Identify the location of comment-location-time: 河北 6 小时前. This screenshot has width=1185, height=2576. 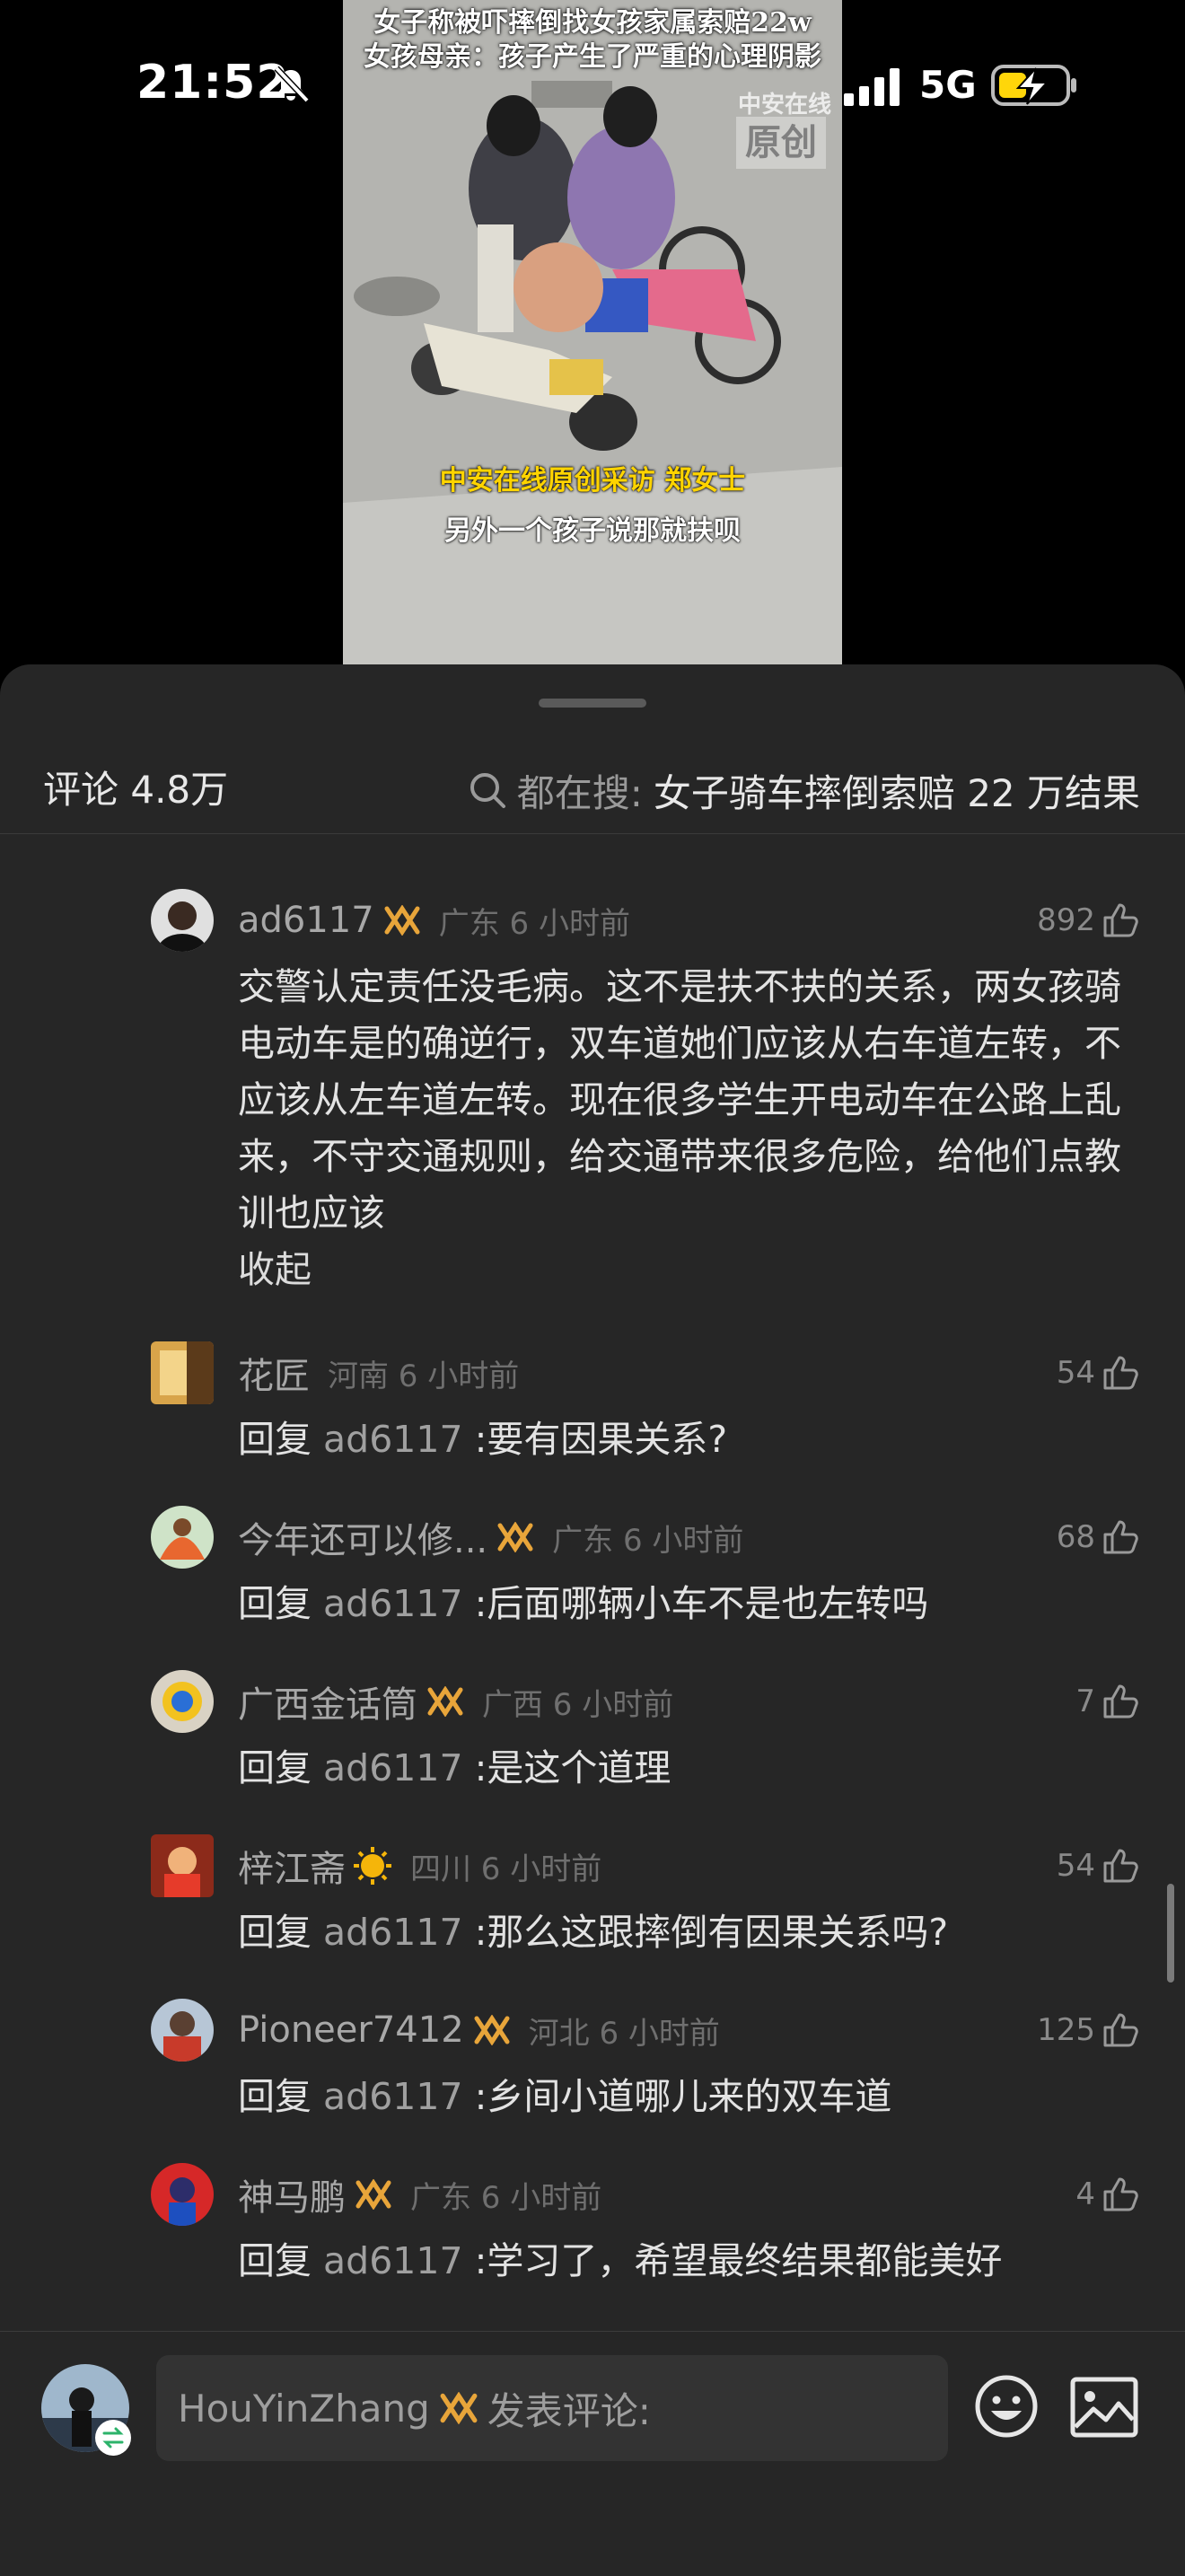
(624, 2034).